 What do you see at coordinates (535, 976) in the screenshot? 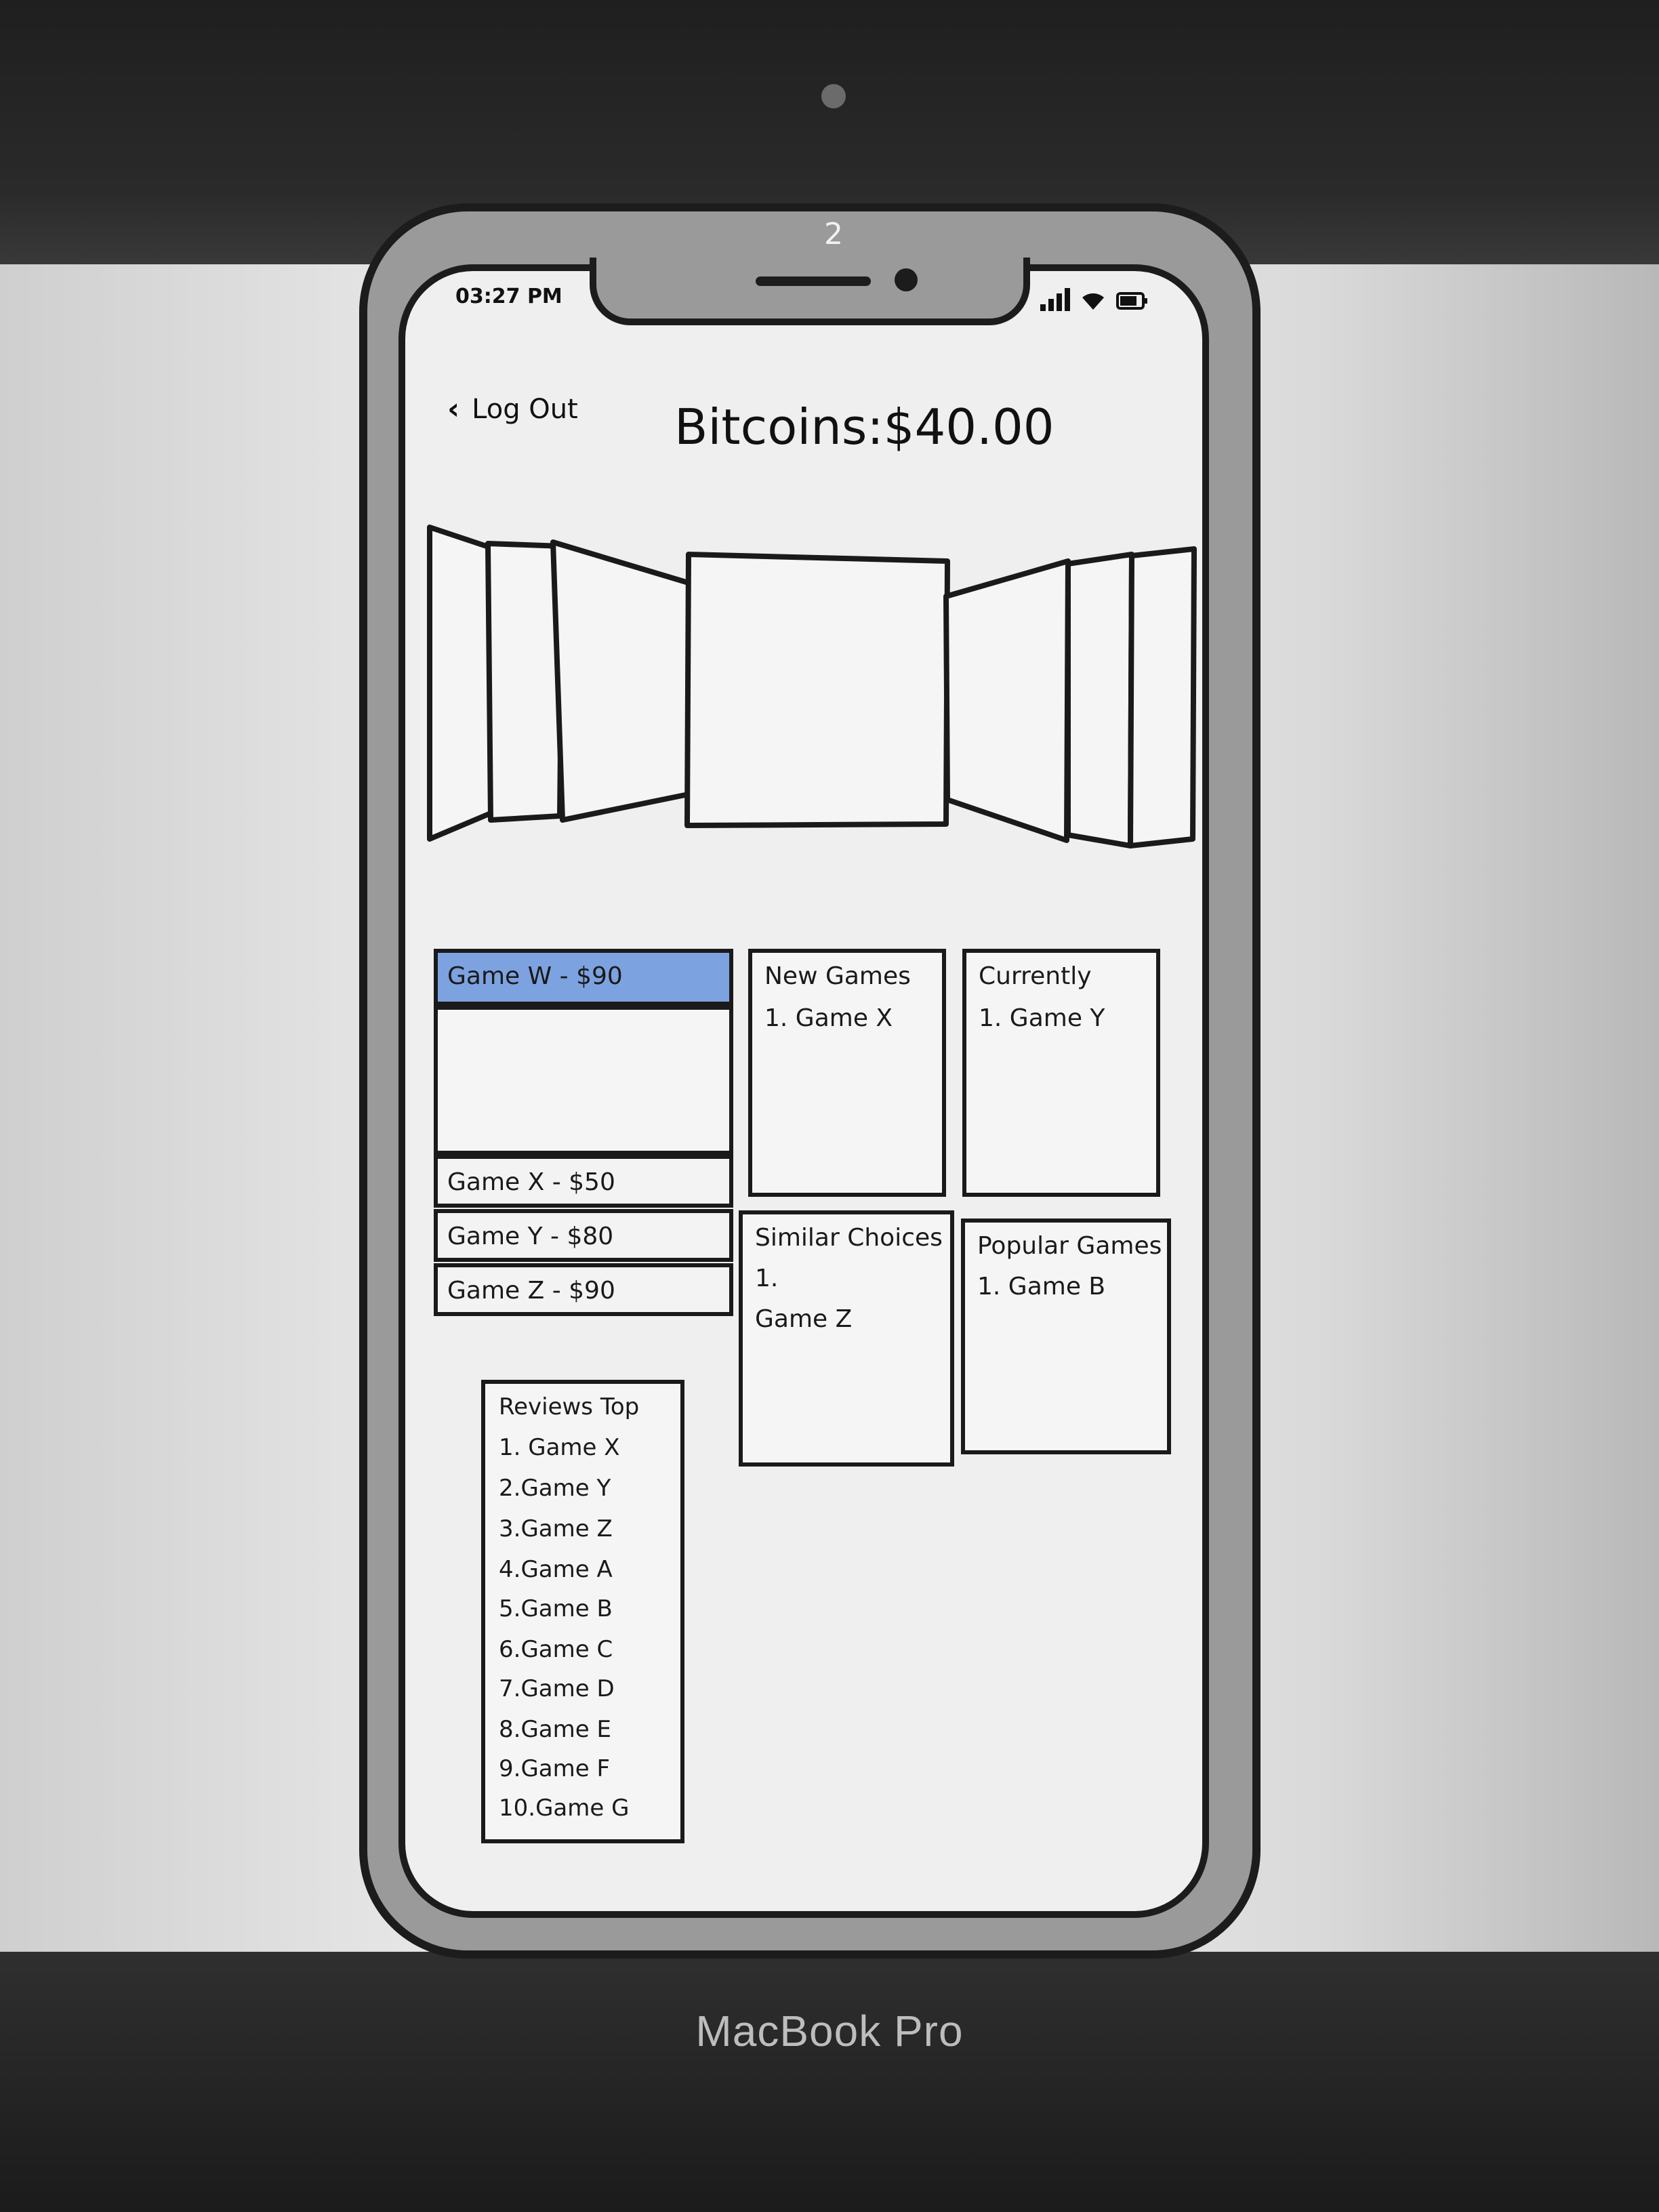
I see `game-row-selected-label: Game W - $90` at bounding box center [535, 976].